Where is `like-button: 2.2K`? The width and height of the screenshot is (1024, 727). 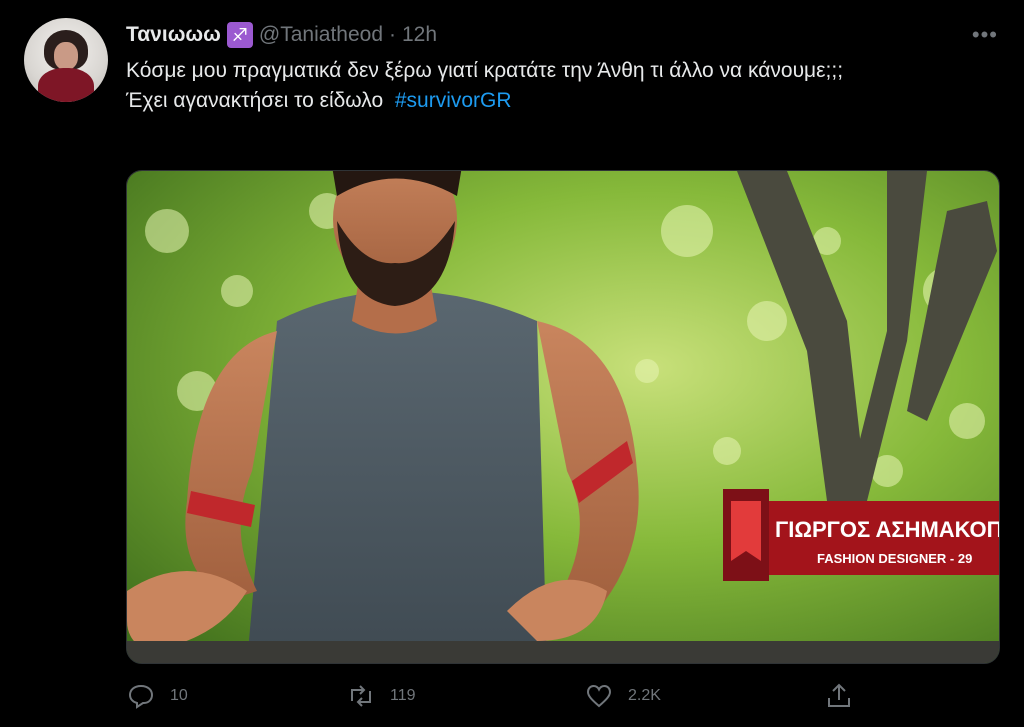
like-button: 2.2K is located at coordinates (622, 696).